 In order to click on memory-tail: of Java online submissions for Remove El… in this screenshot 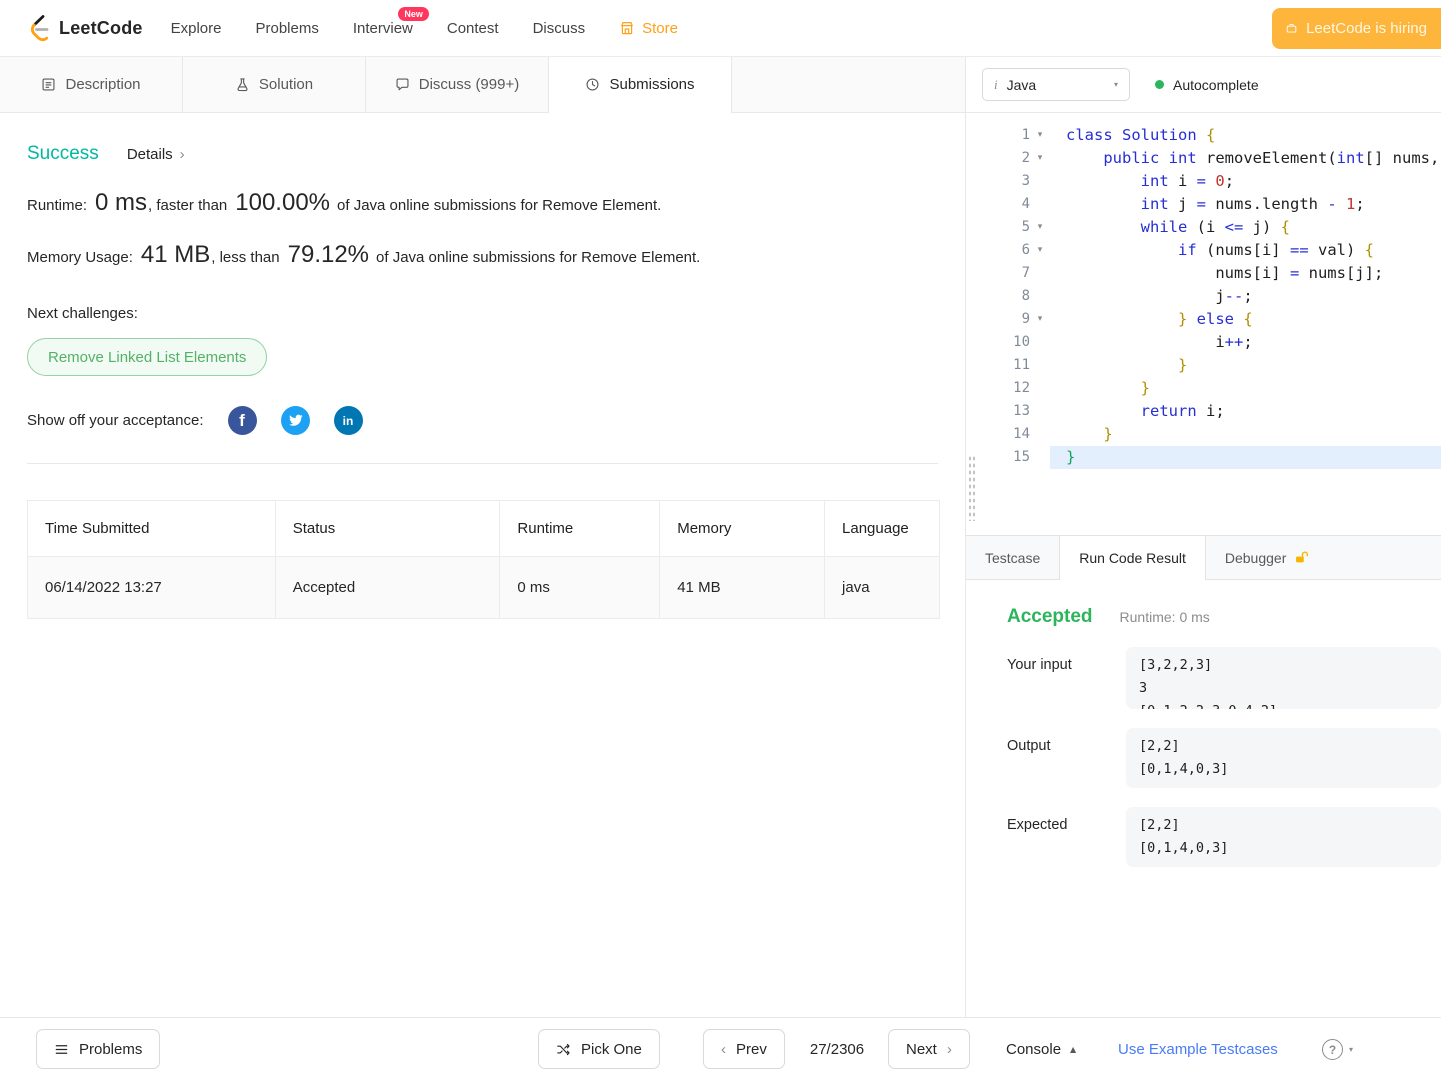, I will do `click(538, 257)`.